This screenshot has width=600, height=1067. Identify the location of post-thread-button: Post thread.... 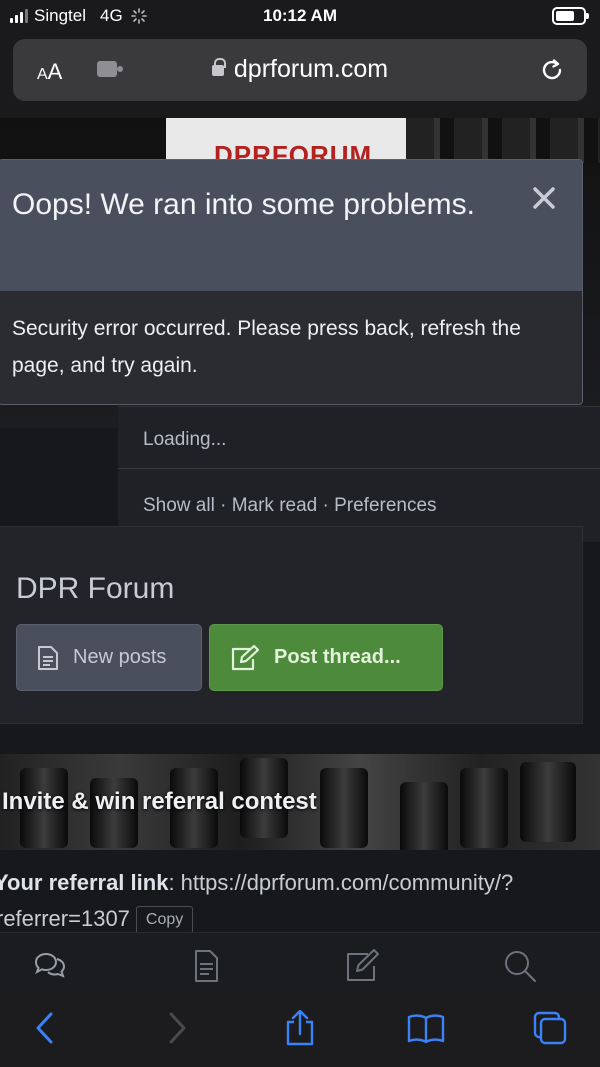
(326, 657).